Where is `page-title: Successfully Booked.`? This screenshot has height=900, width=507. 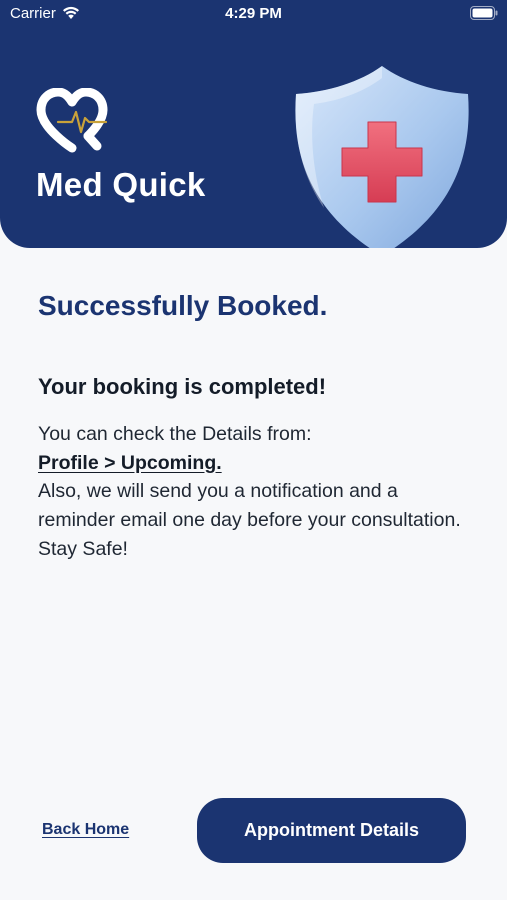 page-title: Successfully Booked. is located at coordinates (183, 305).